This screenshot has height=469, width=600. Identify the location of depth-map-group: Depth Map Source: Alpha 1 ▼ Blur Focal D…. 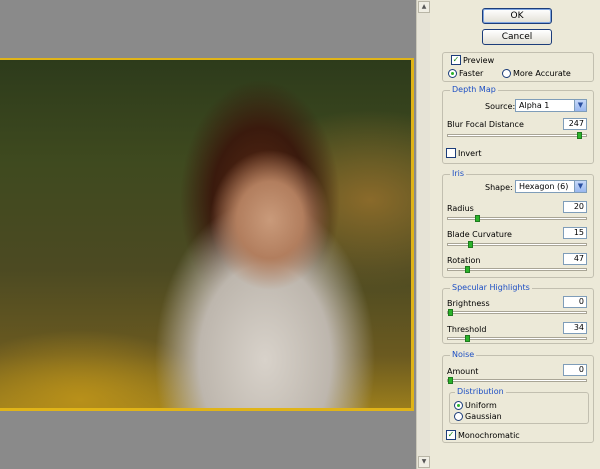
(518, 124).